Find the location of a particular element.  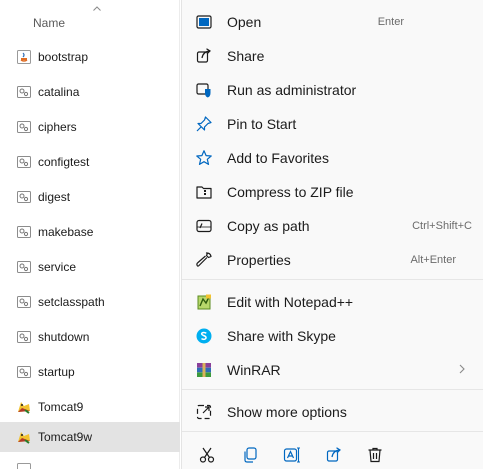

menu-item-winrar: WinRAR is located at coordinates (332, 369).